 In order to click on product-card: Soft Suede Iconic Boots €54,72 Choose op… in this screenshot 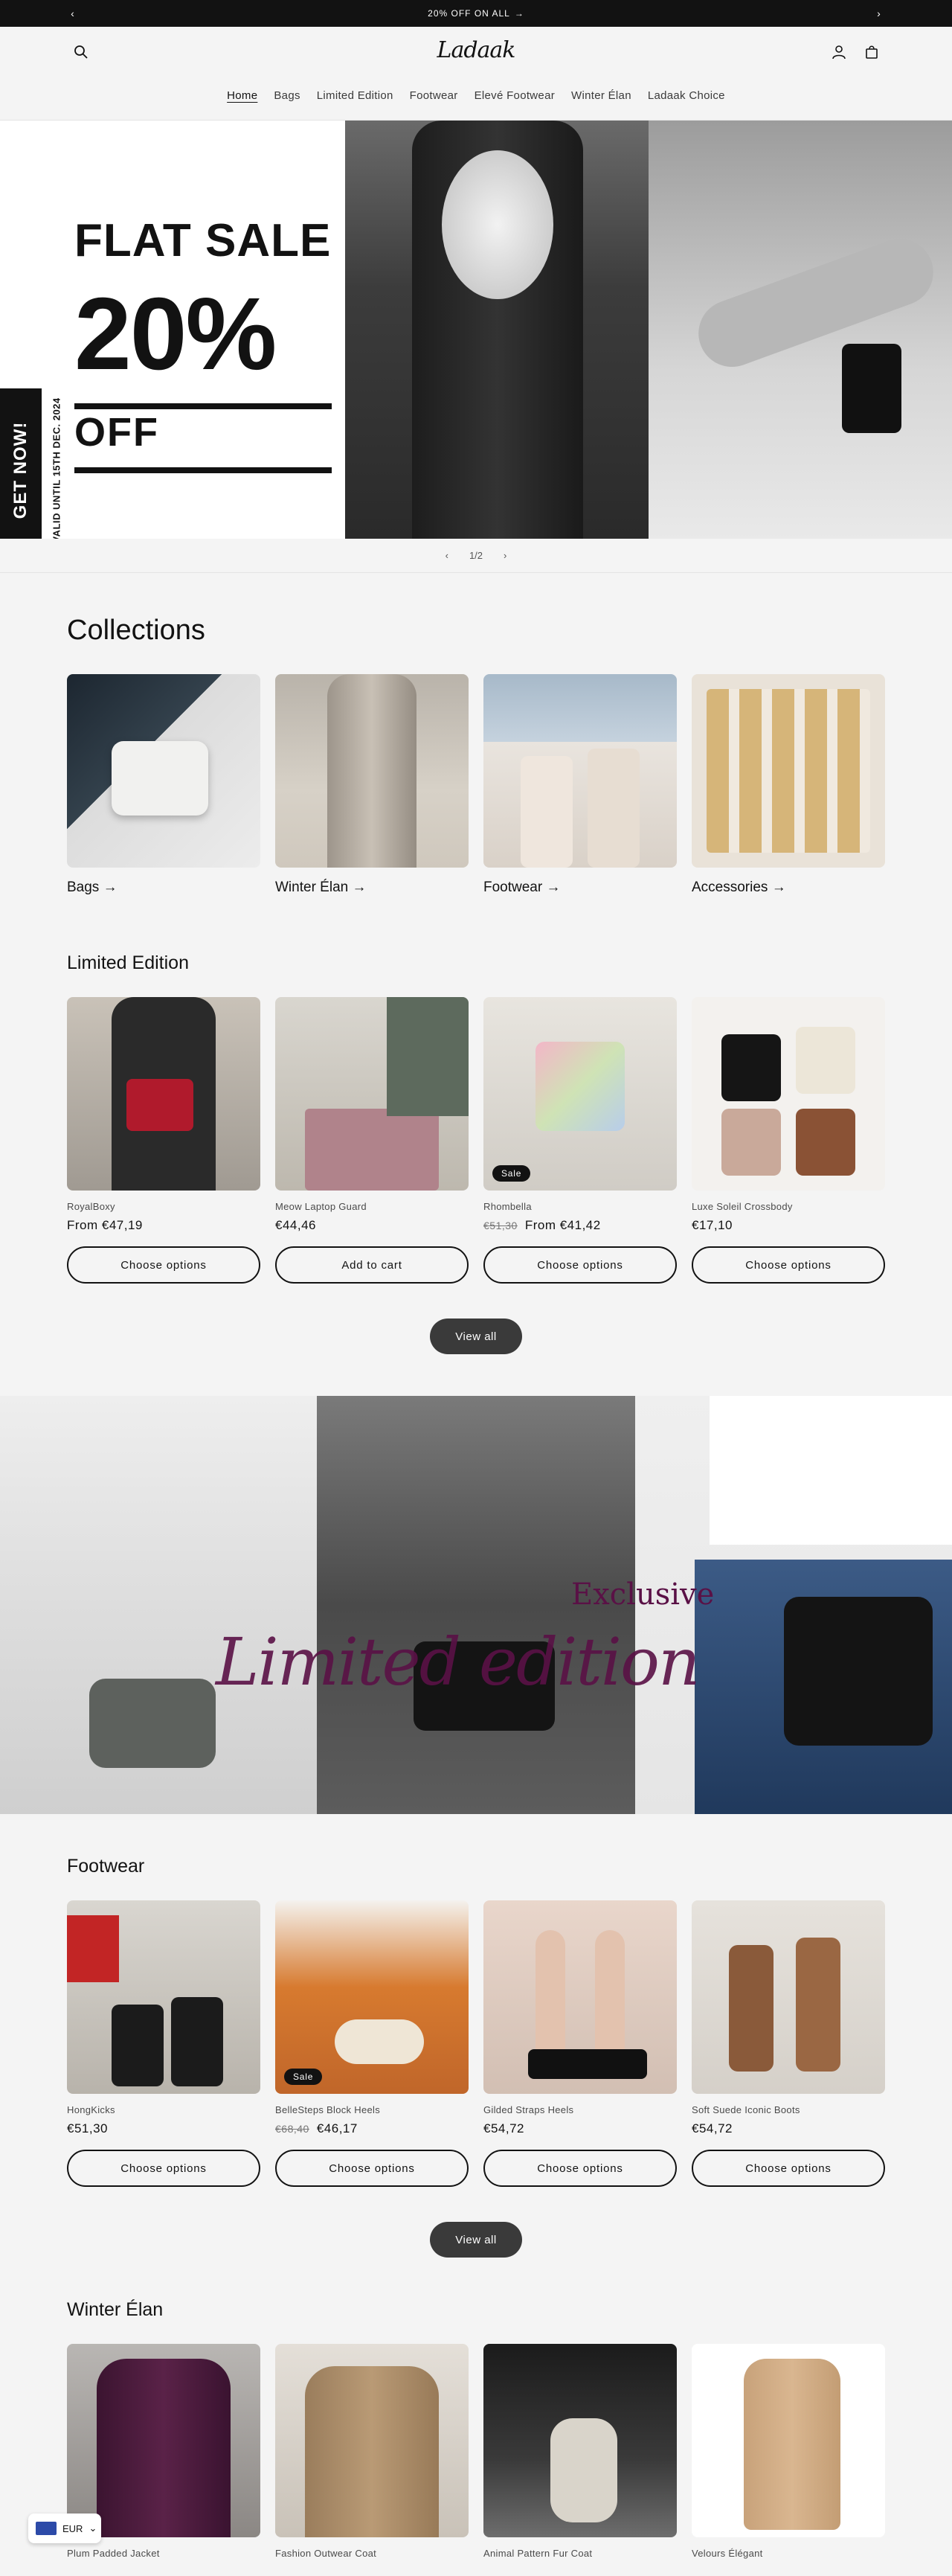, I will do `click(788, 2044)`.